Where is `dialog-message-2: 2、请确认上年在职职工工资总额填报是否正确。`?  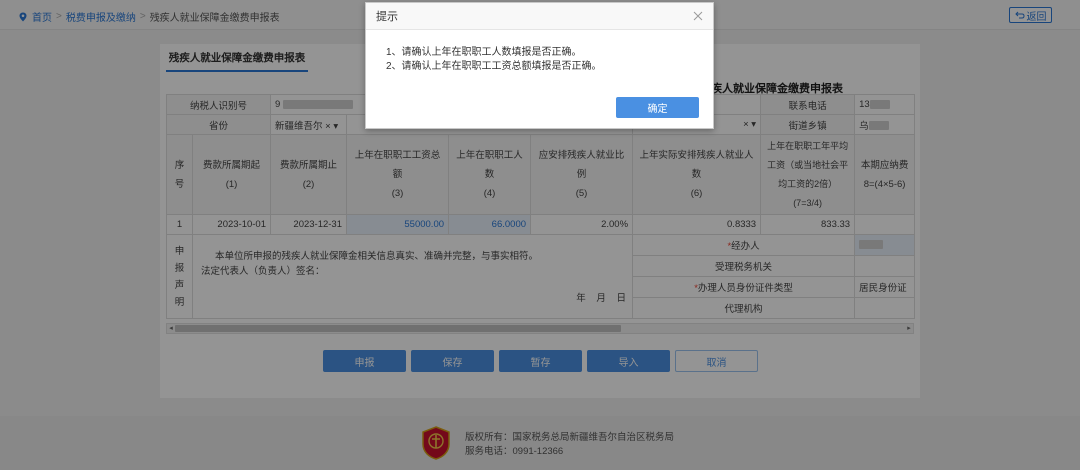 dialog-message-2: 2、请确认上年在职职工工资总额填报是否正确。 is located at coordinates (494, 66).